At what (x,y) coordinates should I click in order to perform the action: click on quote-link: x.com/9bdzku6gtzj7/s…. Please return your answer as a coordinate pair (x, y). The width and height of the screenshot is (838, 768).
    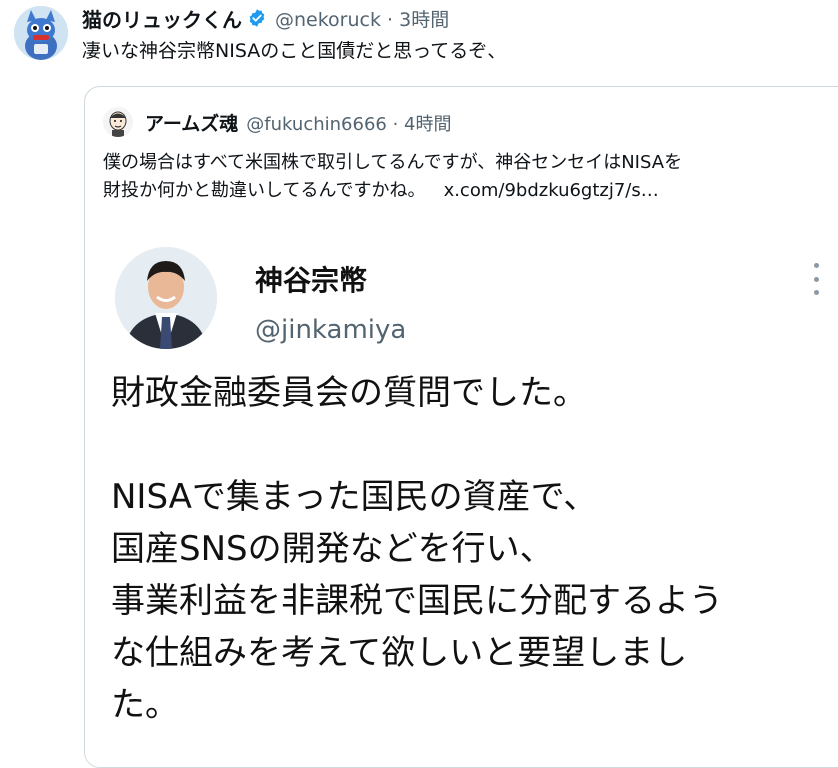
    Looking at the image, I should click on (551, 190).